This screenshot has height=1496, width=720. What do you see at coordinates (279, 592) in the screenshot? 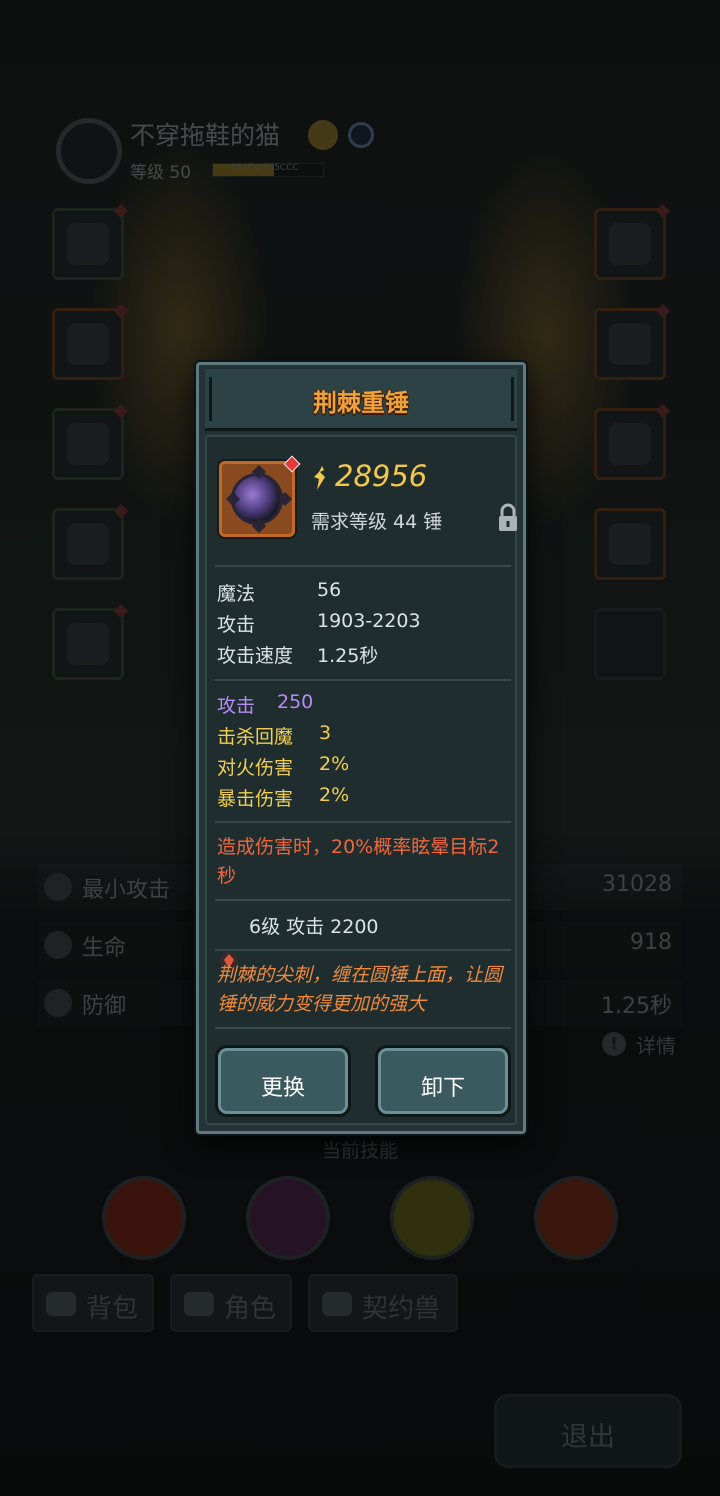
I see `base-stat-magic: 魔法 56` at bounding box center [279, 592].